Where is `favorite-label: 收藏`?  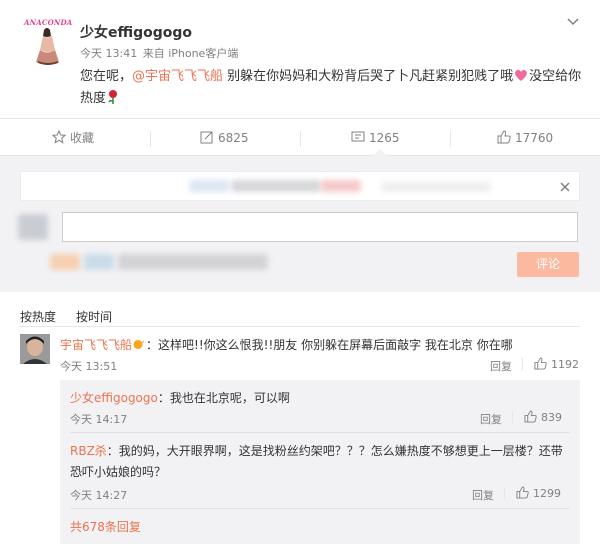 favorite-label: 收藏 is located at coordinates (82, 138).